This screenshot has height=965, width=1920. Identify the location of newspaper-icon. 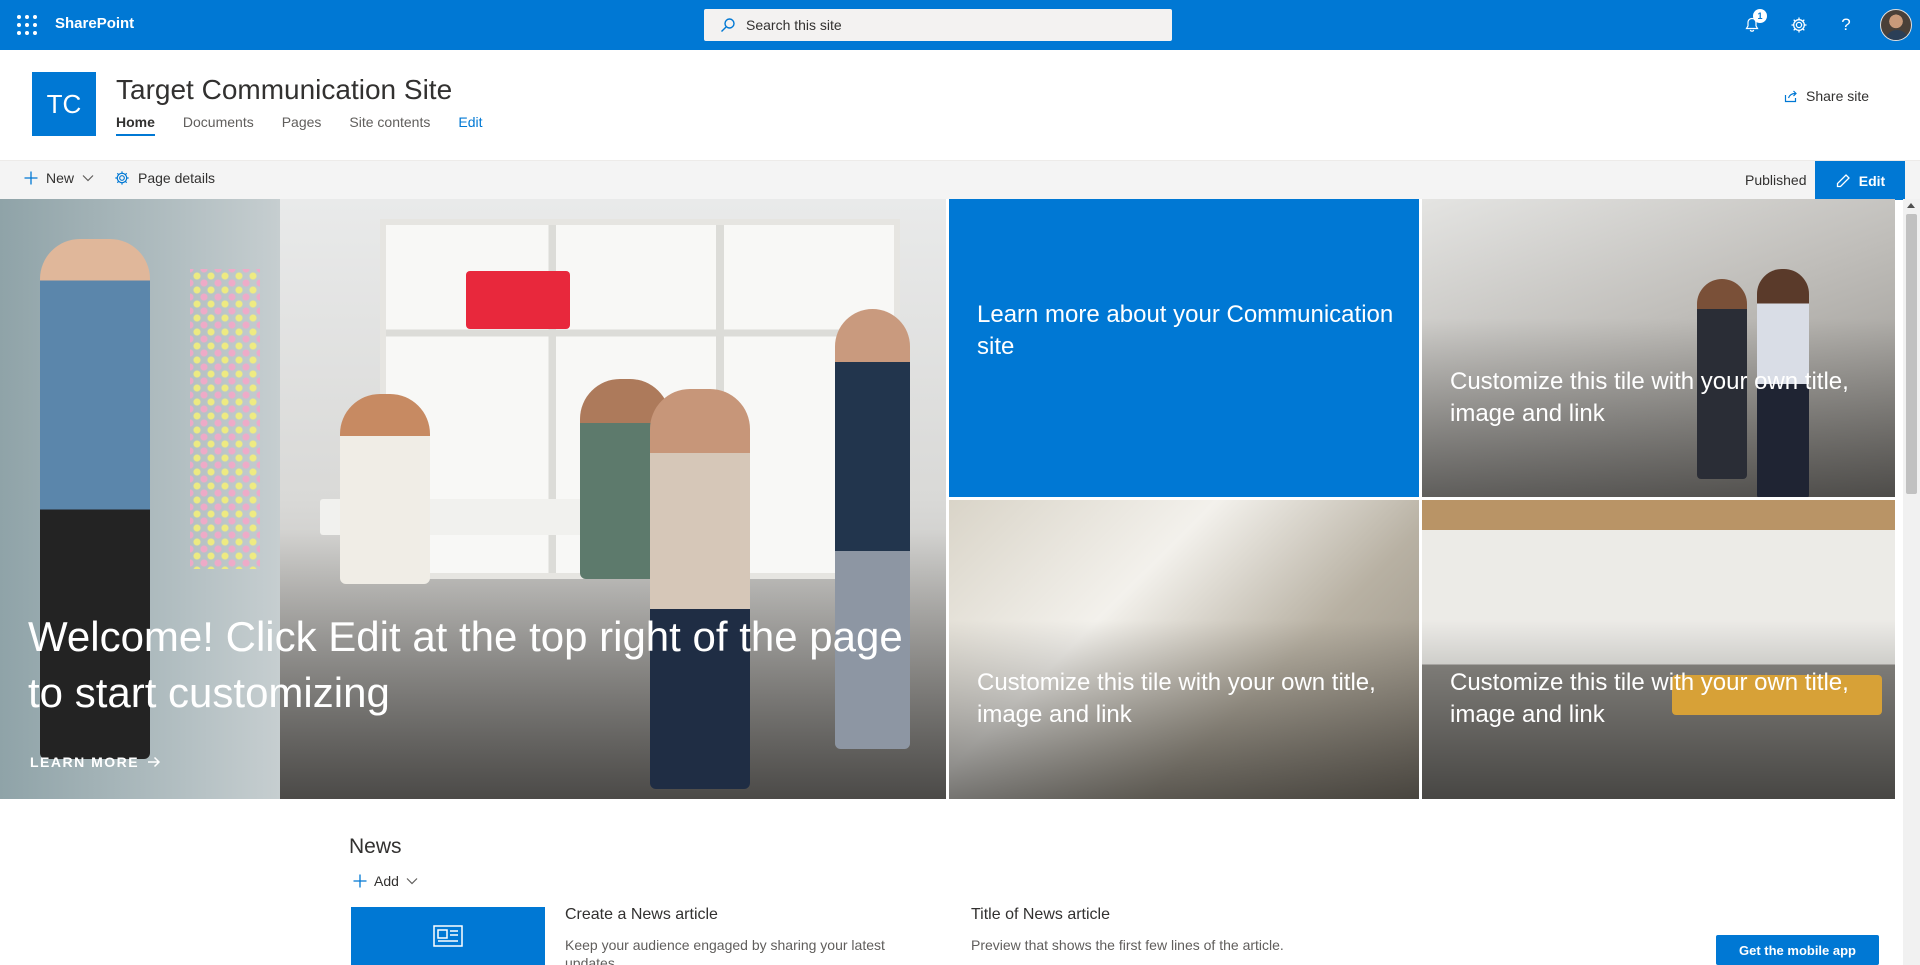
(448, 936).